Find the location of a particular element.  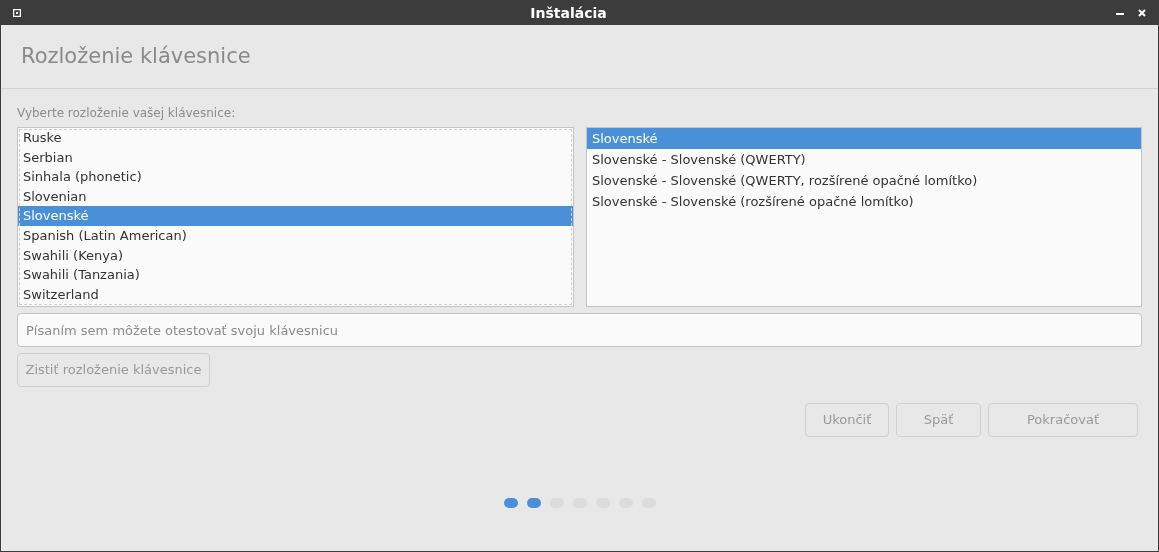

list-item: Swahili (Tanzania) is located at coordinates (295, 275).